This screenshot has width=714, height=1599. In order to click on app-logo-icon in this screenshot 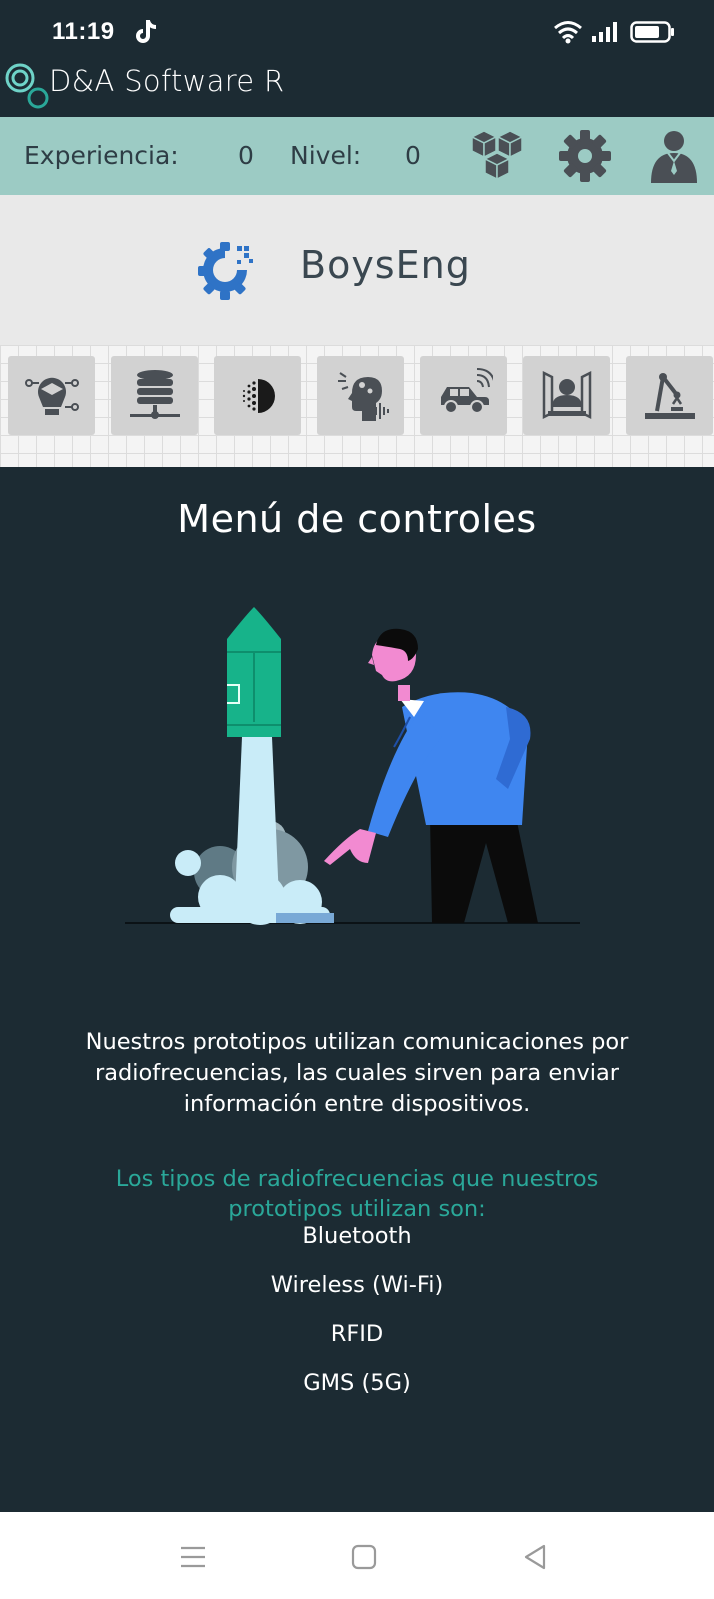, I will do `click(27, 86)`.